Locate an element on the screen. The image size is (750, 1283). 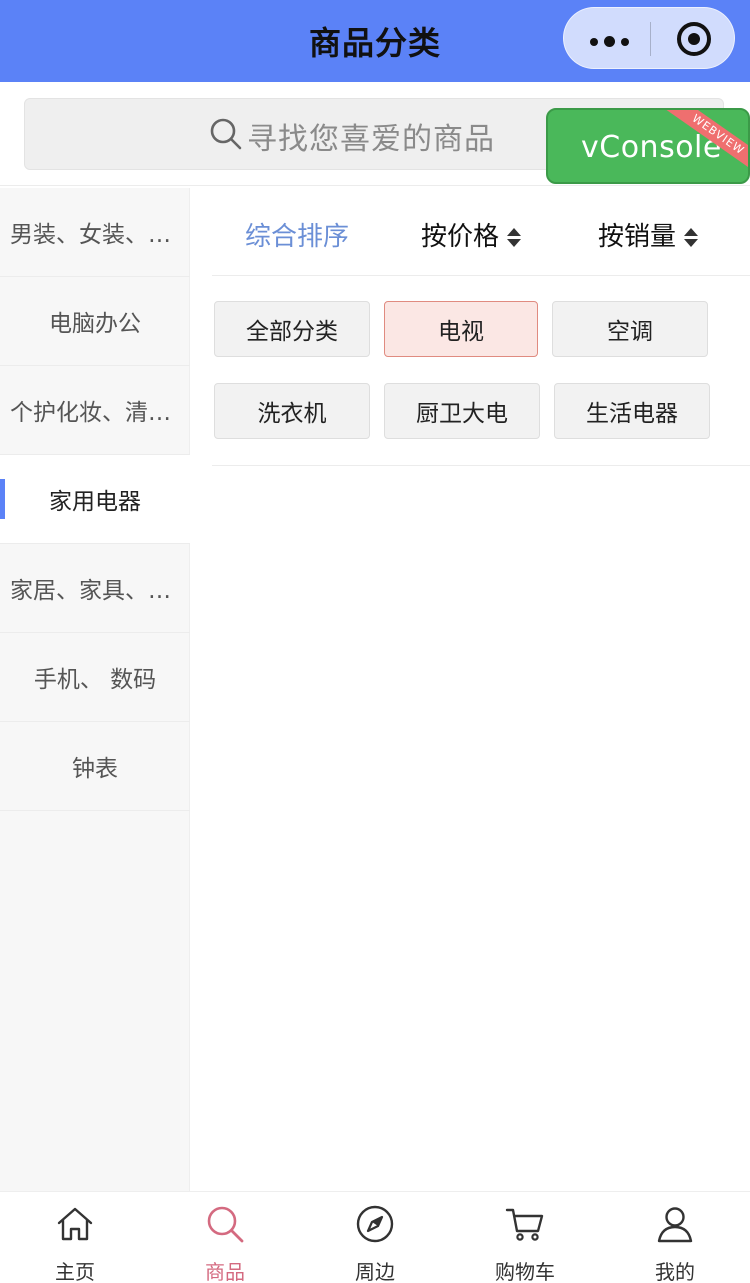
sidebar-item-label: 钟表 is located at coordinates (95, 769).